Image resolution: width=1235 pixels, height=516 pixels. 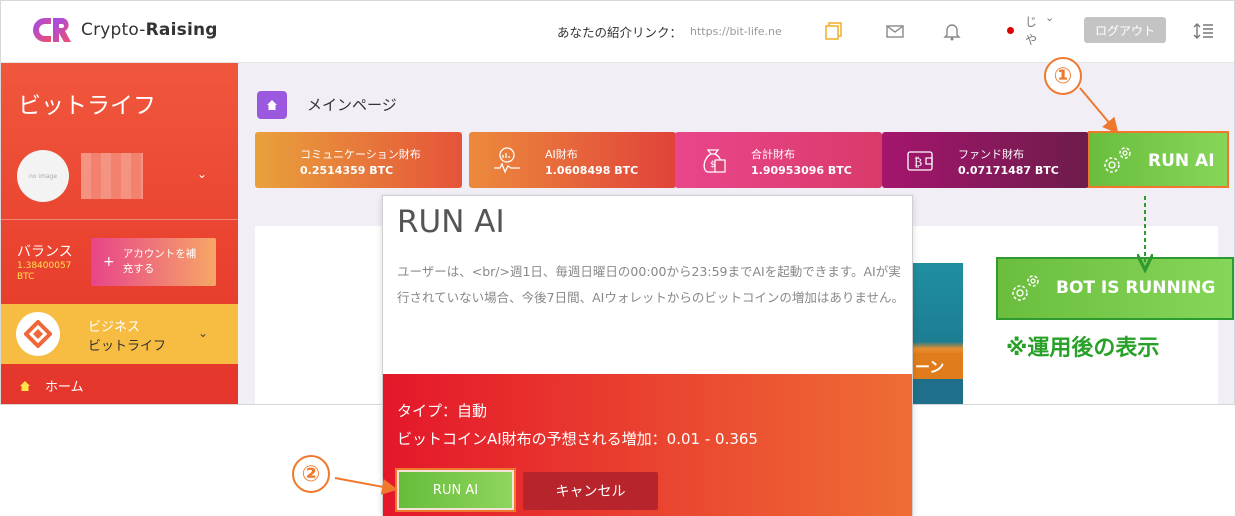 What do you see at coordinates (159, 261) in the screenshot?
I see `top-up-label: アカウントを補充する` at bounding box center [159, 261].